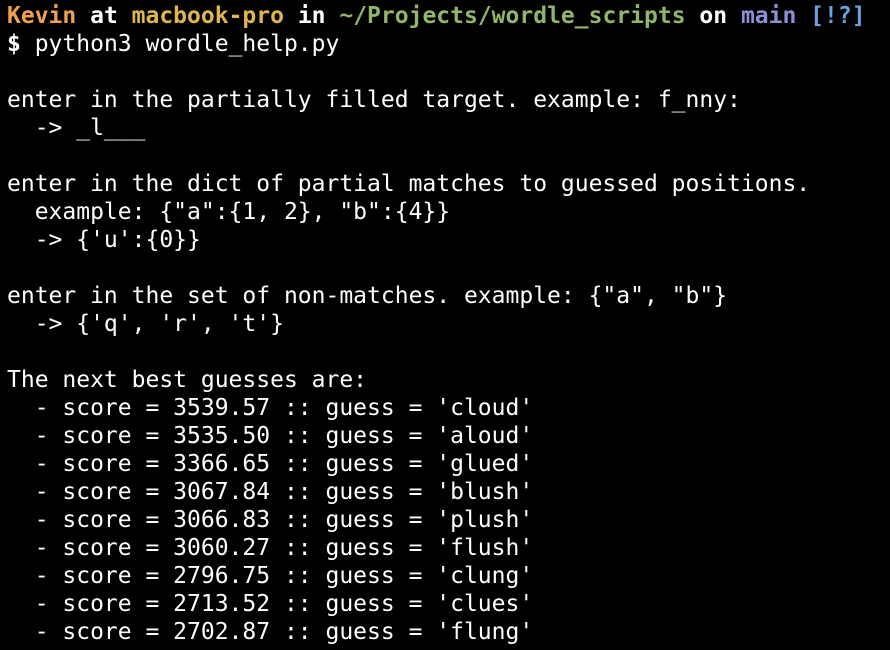 The image size is (890, 650). I want to click on guess-line: - score = 2702.87 :: guess = 'flung', so click(270, 632).